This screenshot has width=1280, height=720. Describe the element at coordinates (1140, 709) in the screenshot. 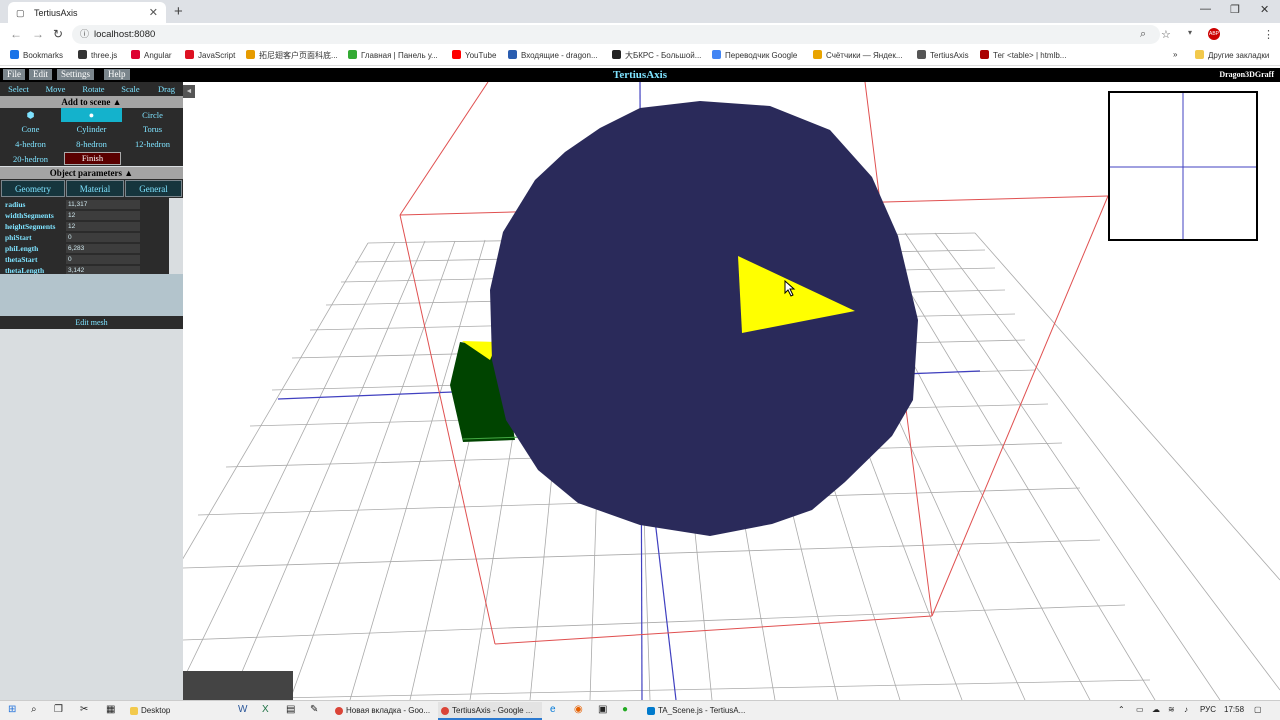

I see `network-icon: ▭` at that location.